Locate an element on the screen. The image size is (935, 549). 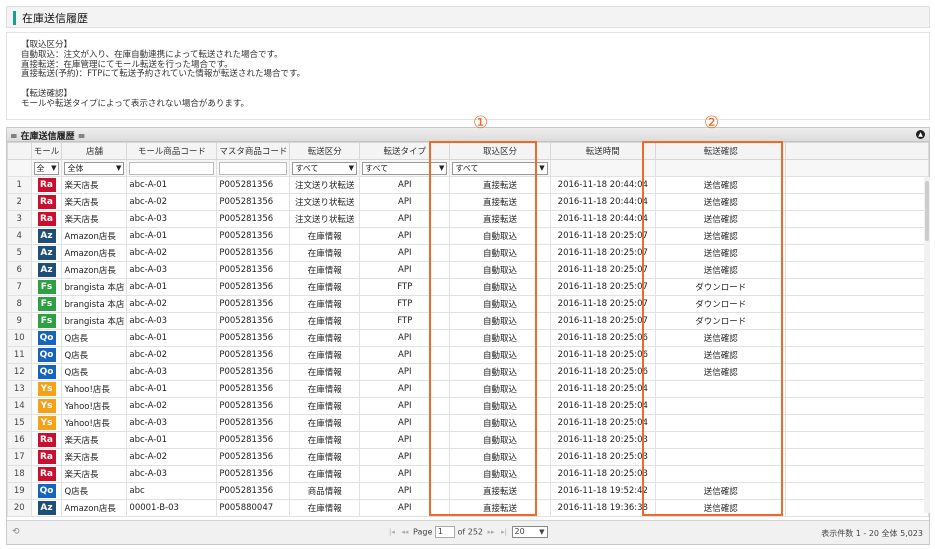
highlight-box-confirm is located at coordinates (712, 328).